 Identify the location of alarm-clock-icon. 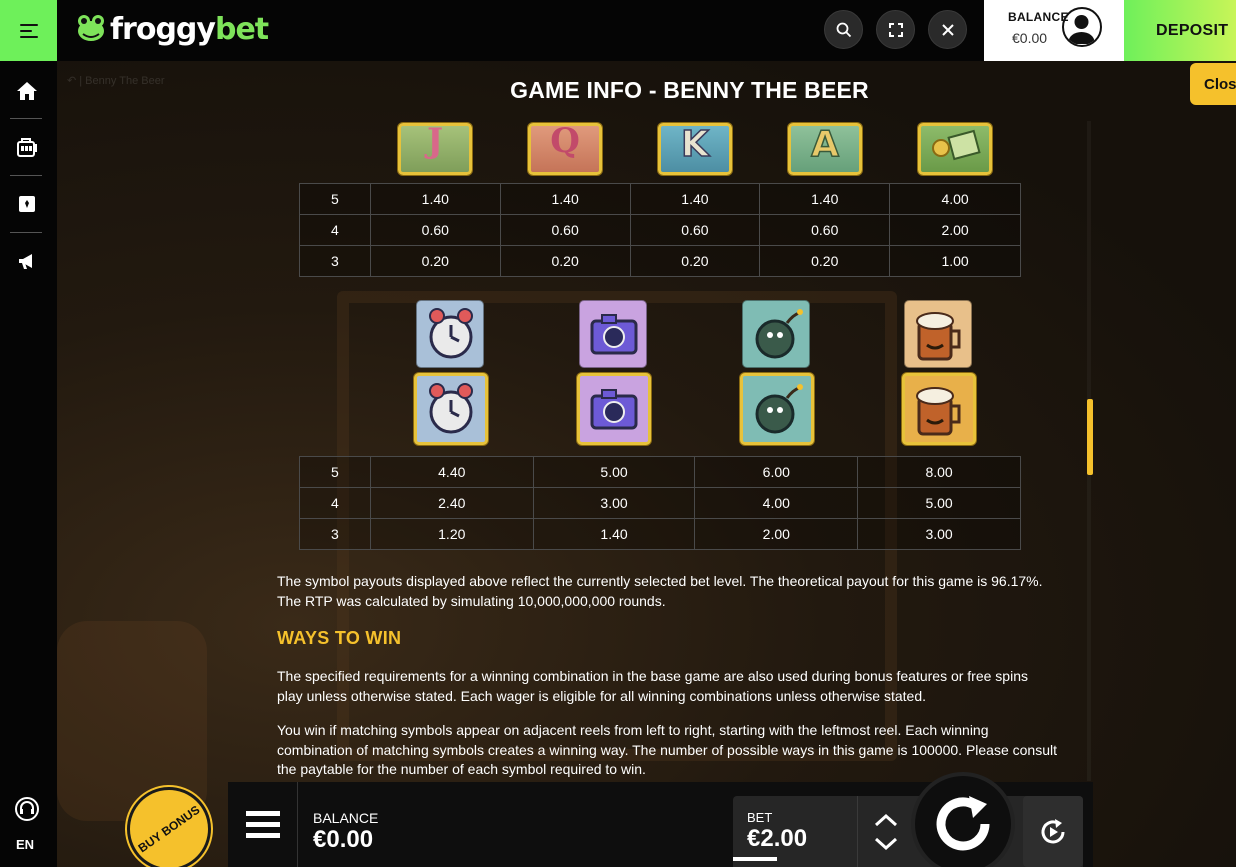
(450, 334).